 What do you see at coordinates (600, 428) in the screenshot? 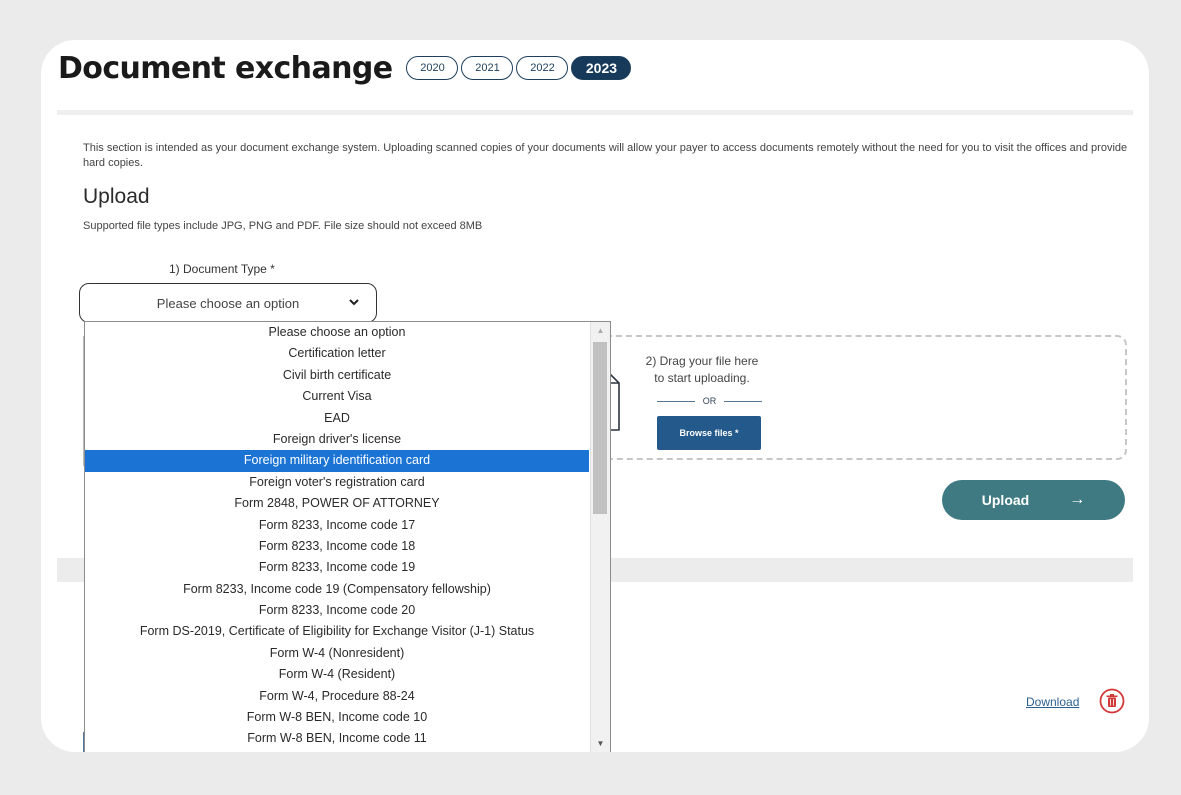
I see `scrollbar-thumb` at bounding box center [600, 428].